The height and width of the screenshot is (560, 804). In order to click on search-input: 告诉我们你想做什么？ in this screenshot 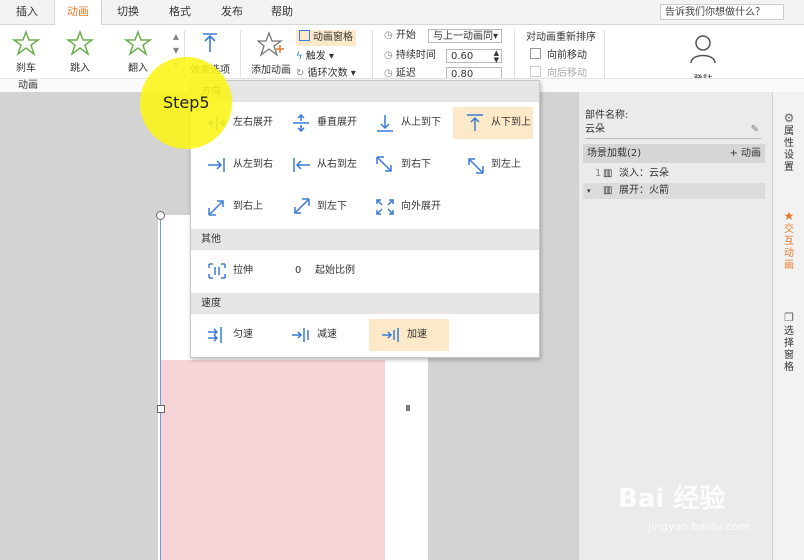, I will do `click(722, 12)`.